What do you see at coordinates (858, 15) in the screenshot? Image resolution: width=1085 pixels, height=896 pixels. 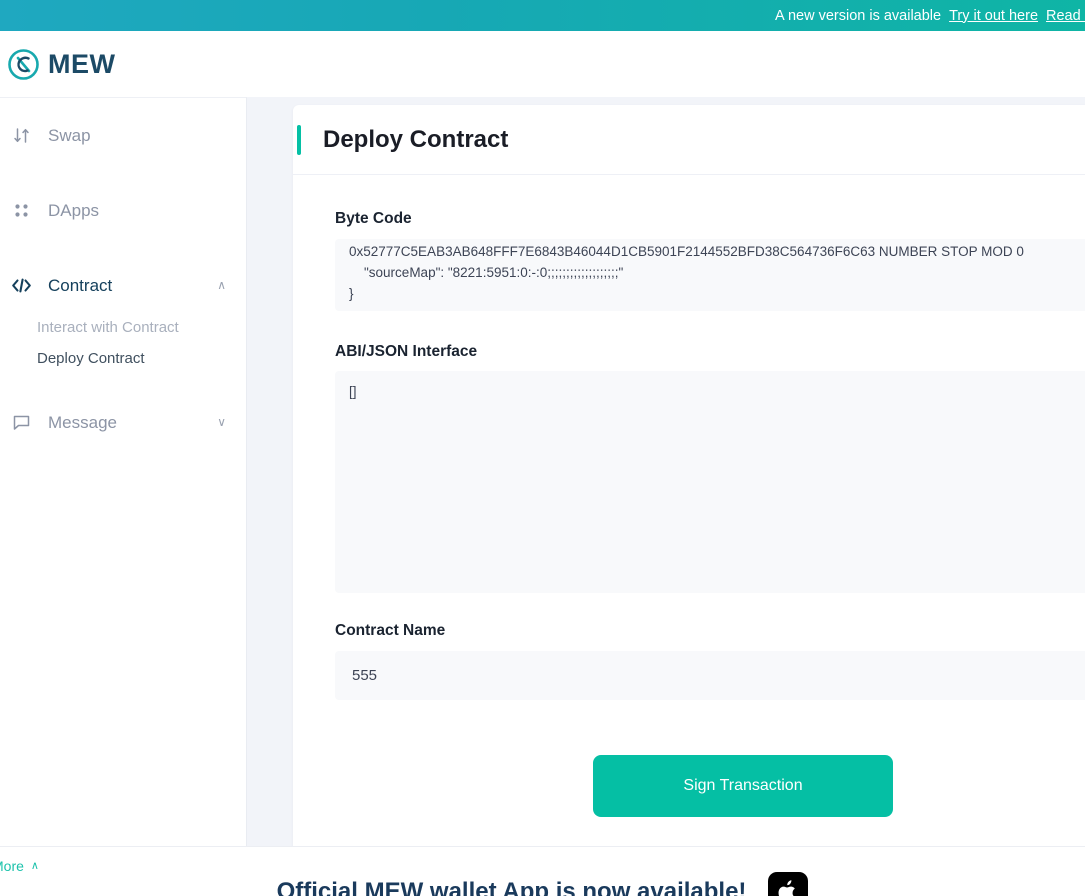 I see `banner-message: A new version is available` at bounding box center [858, 15].